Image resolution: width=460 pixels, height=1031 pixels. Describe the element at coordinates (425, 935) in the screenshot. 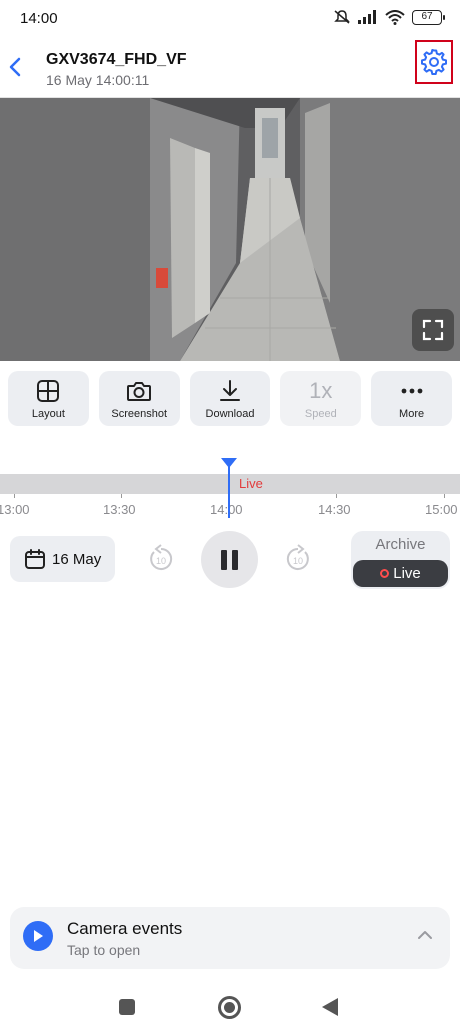

I see `chevron-up-icon` at that location.